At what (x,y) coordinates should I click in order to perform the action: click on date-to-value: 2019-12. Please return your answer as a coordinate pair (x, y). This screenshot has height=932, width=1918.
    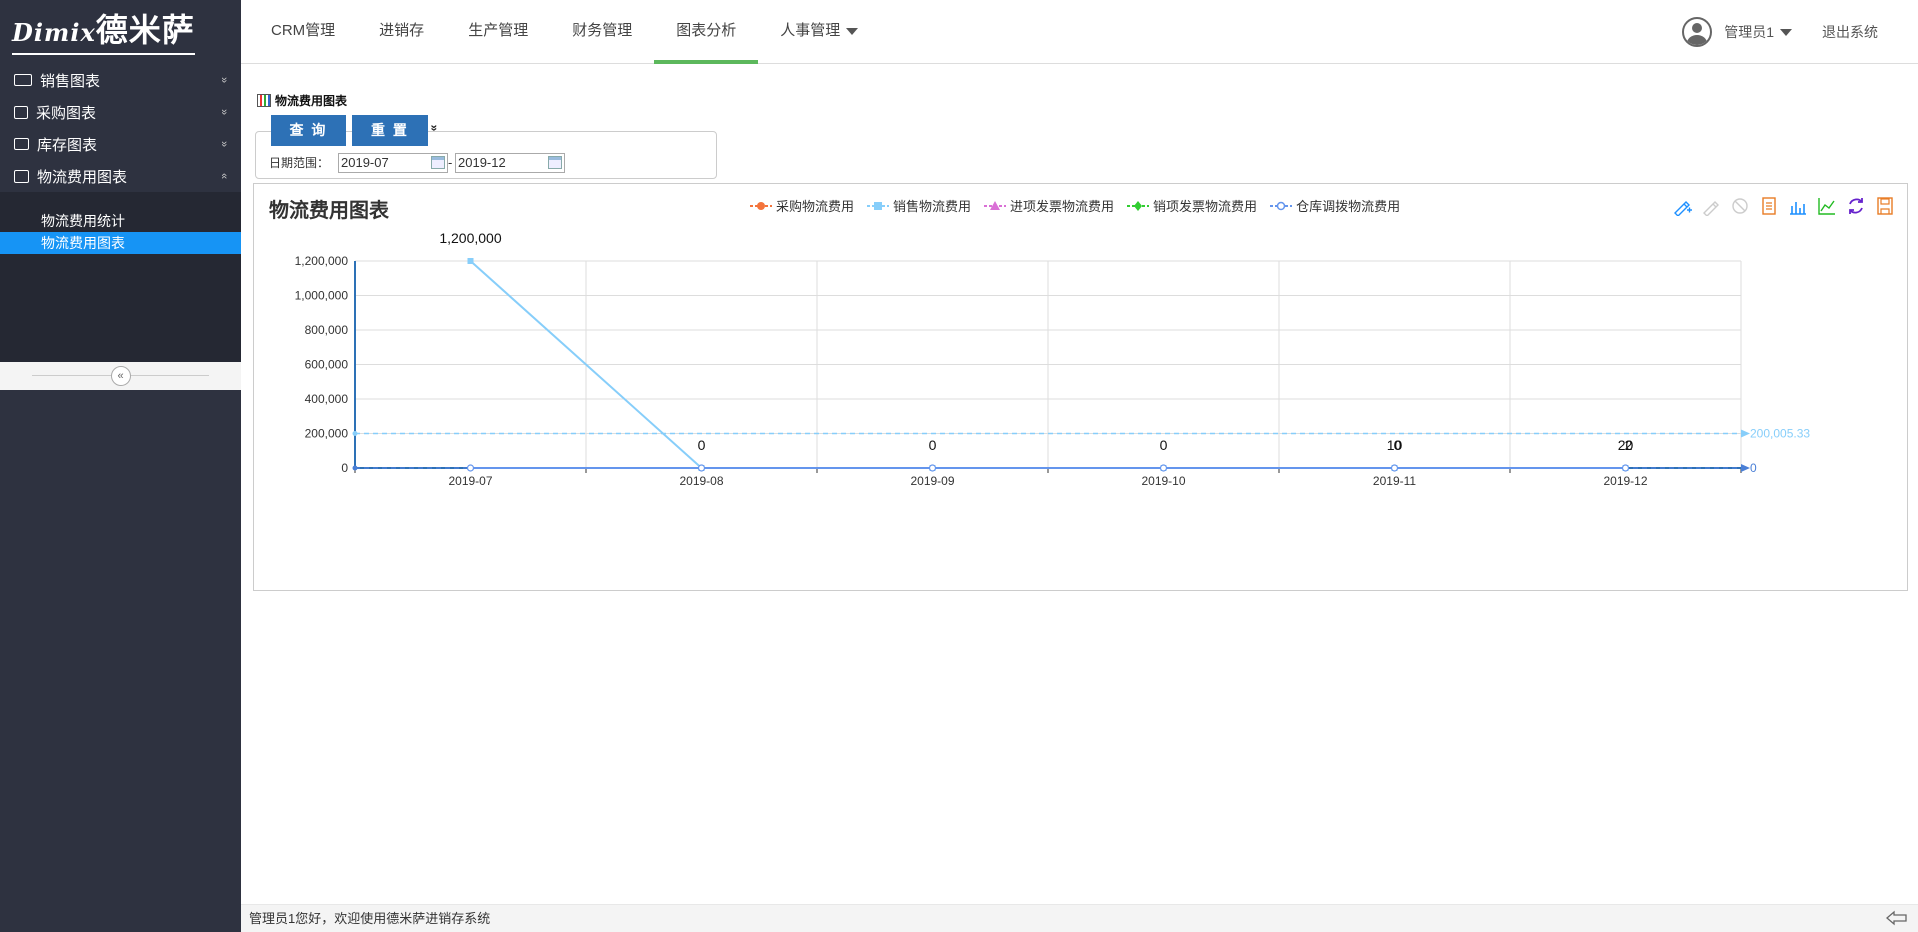
    Looking at the image, I should click on (482, 162).